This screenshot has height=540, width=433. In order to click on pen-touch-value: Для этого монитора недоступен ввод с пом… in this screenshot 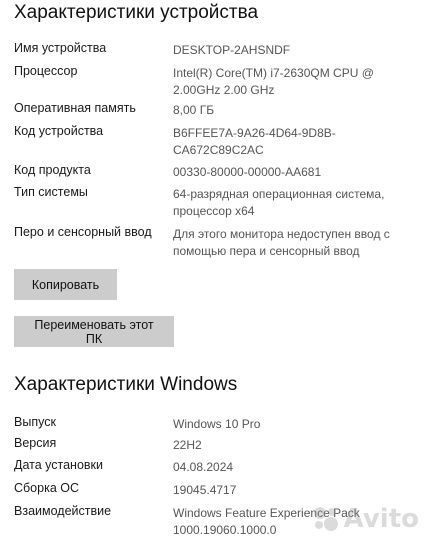, I will do `click(281, 242)`.